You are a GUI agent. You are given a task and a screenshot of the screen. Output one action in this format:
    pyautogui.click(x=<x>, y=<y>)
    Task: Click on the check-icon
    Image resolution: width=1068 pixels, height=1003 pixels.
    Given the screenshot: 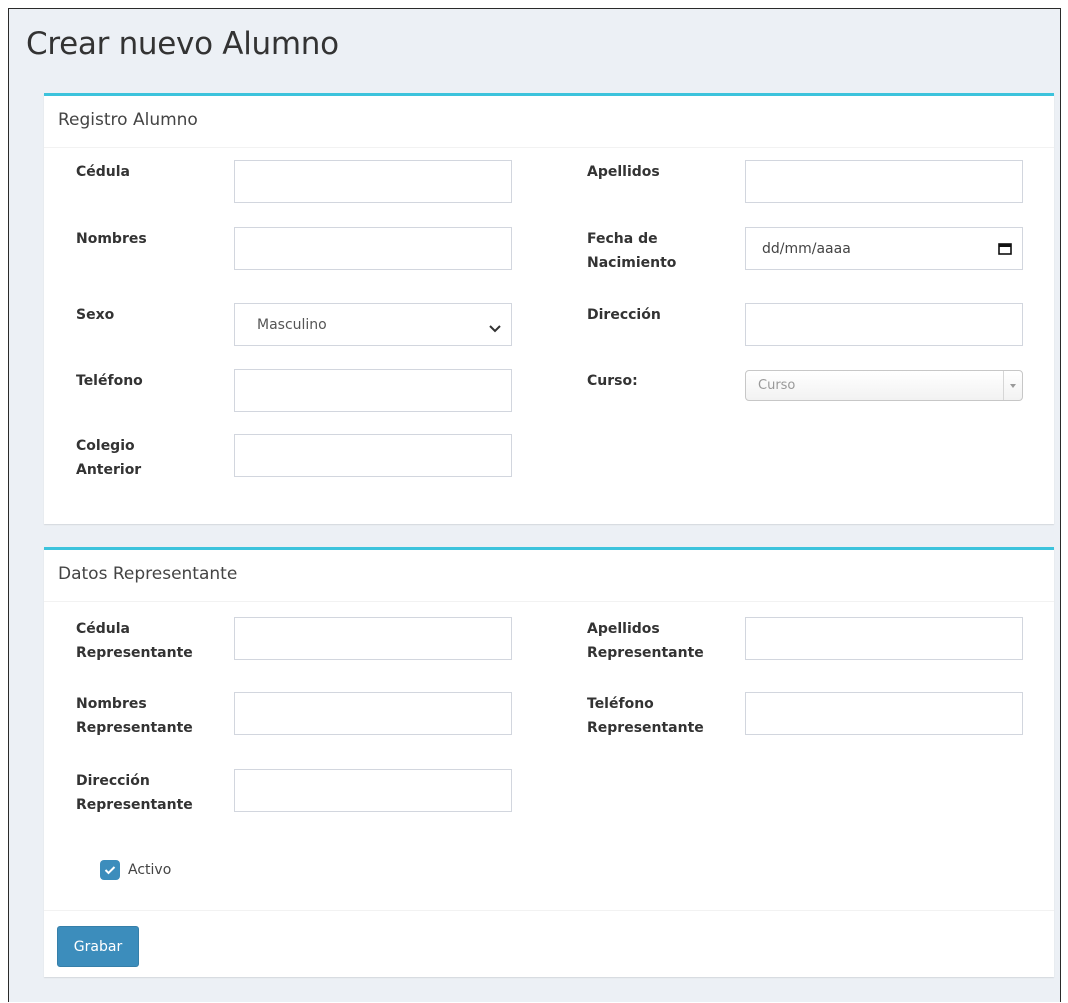 What is the action you would take?
    pyautogui.click(x=110, y=870)
    